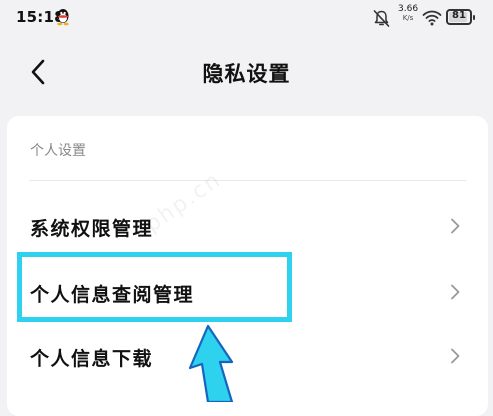 The width and height of the screenshot is (493, 416). Describe the element at coordinates (246, 19) in the screenshot. I see `status-bar: 15:18 3.66 K/s 81` at that location.